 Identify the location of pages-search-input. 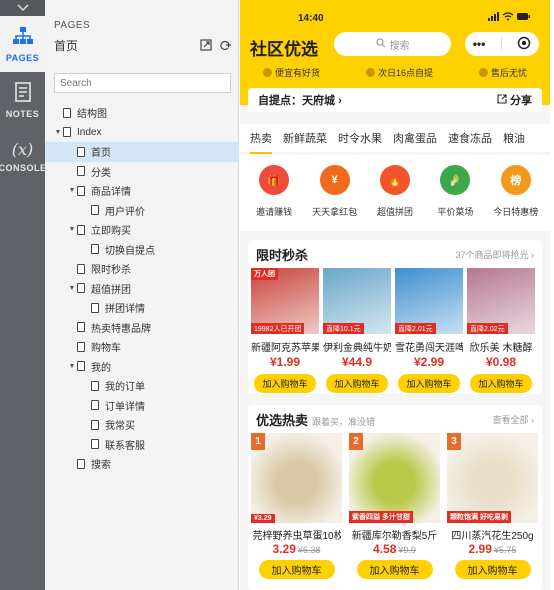
(142, 83).